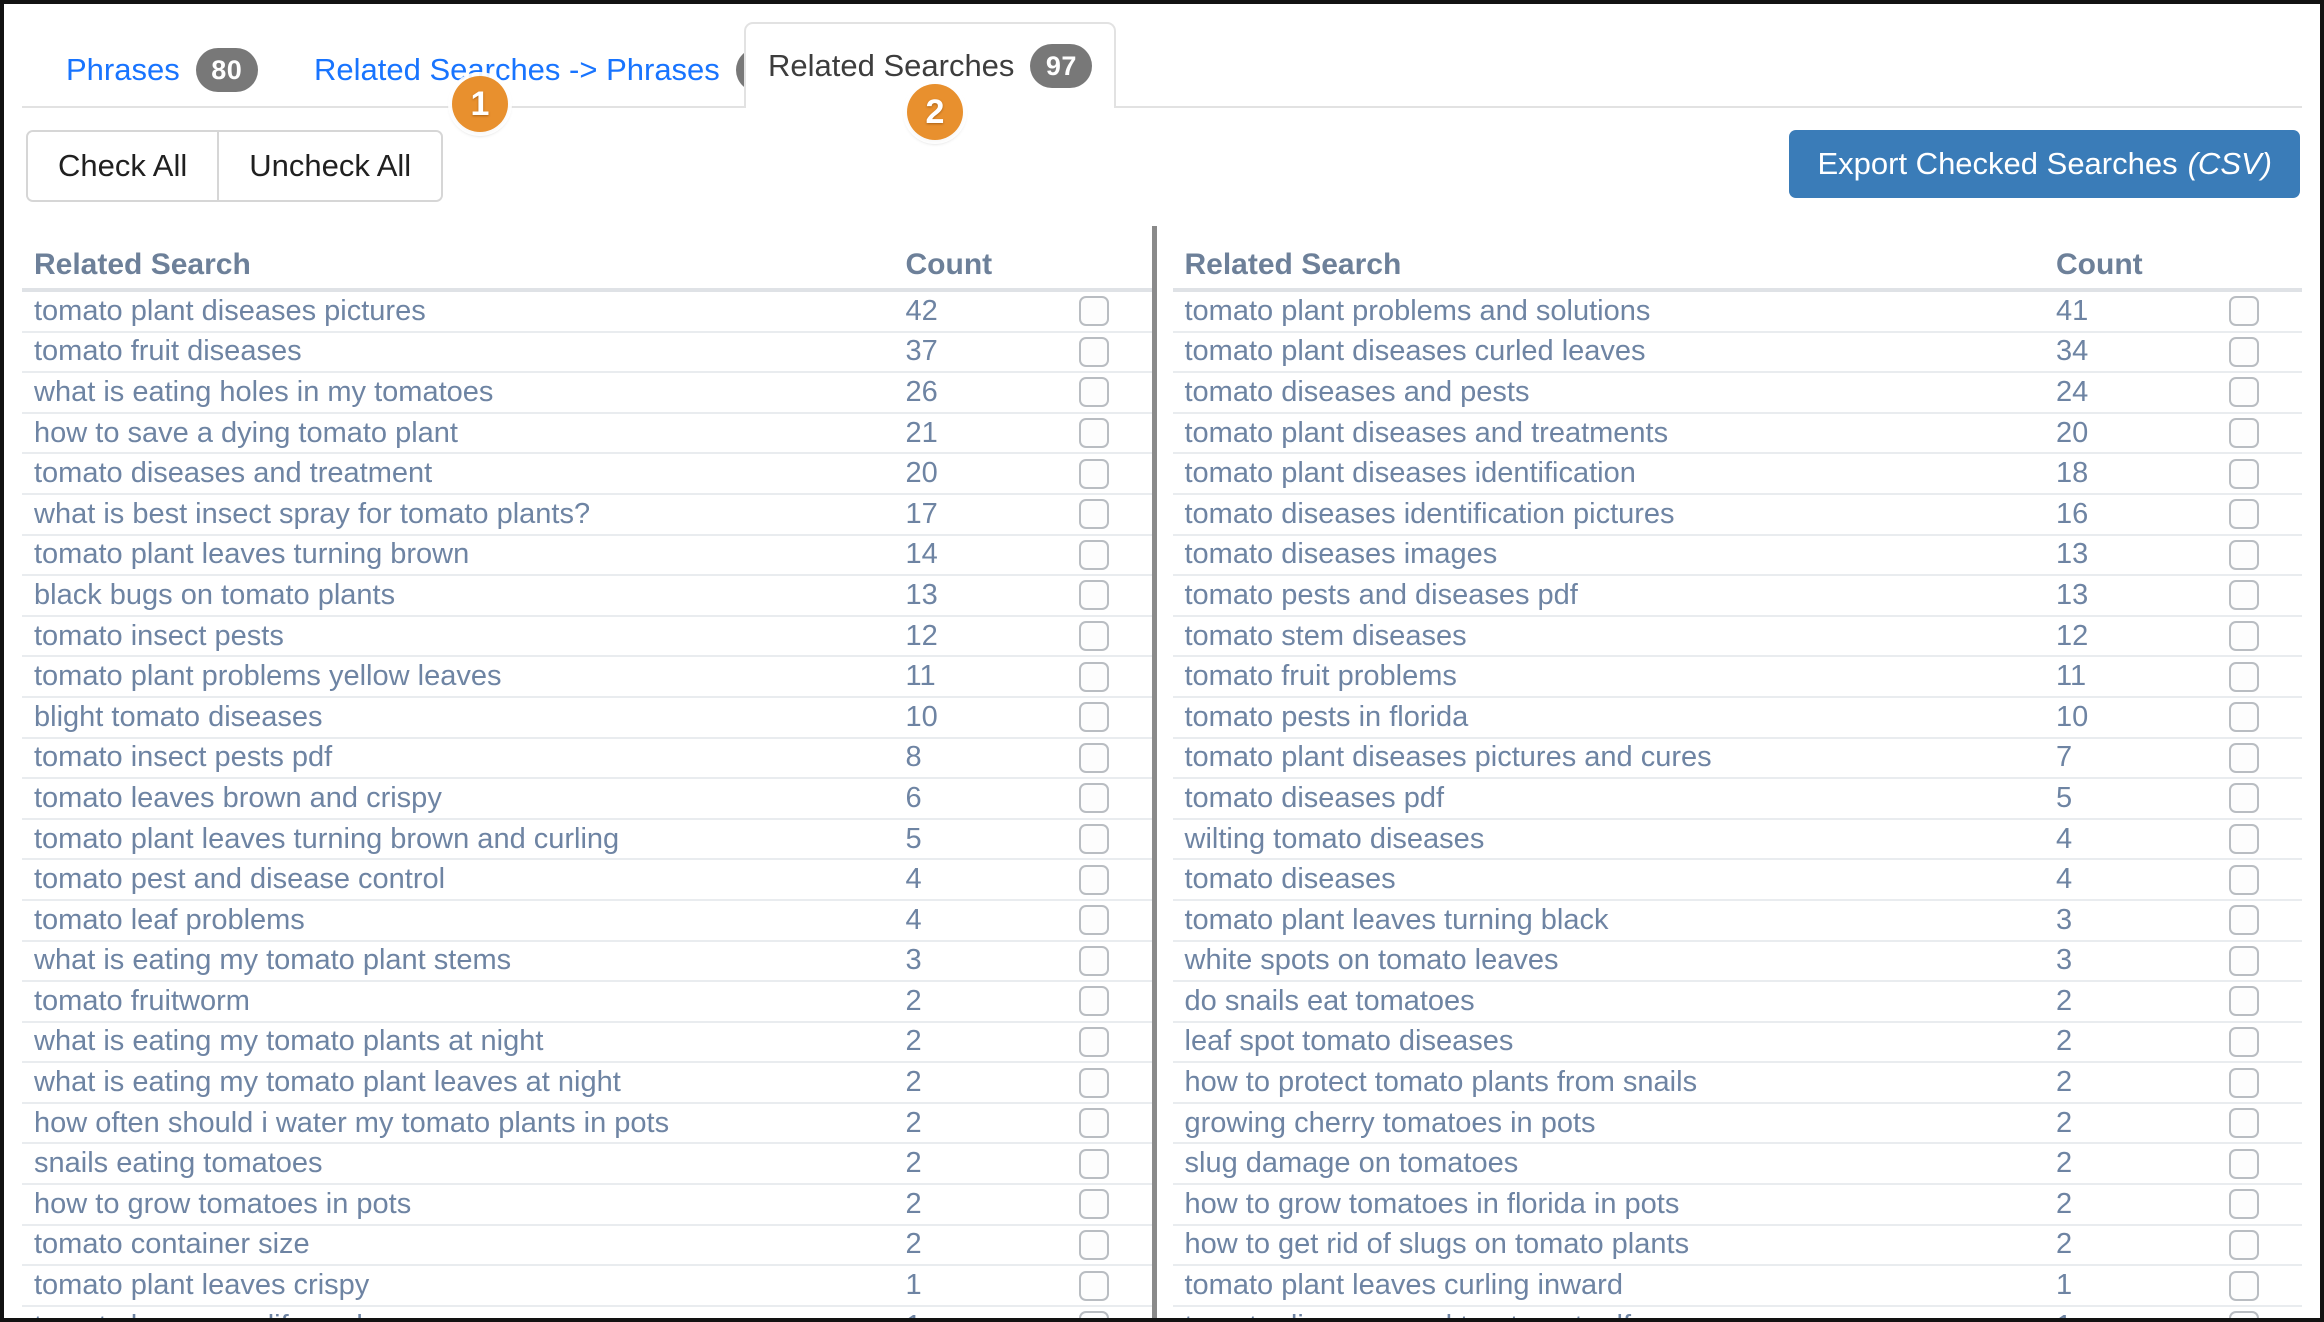  What do you see at coordinates (587, 799) in the screenshot?
I see `table-row: tomato leaves brown and crispy 6` at bounding box center [587, 799].